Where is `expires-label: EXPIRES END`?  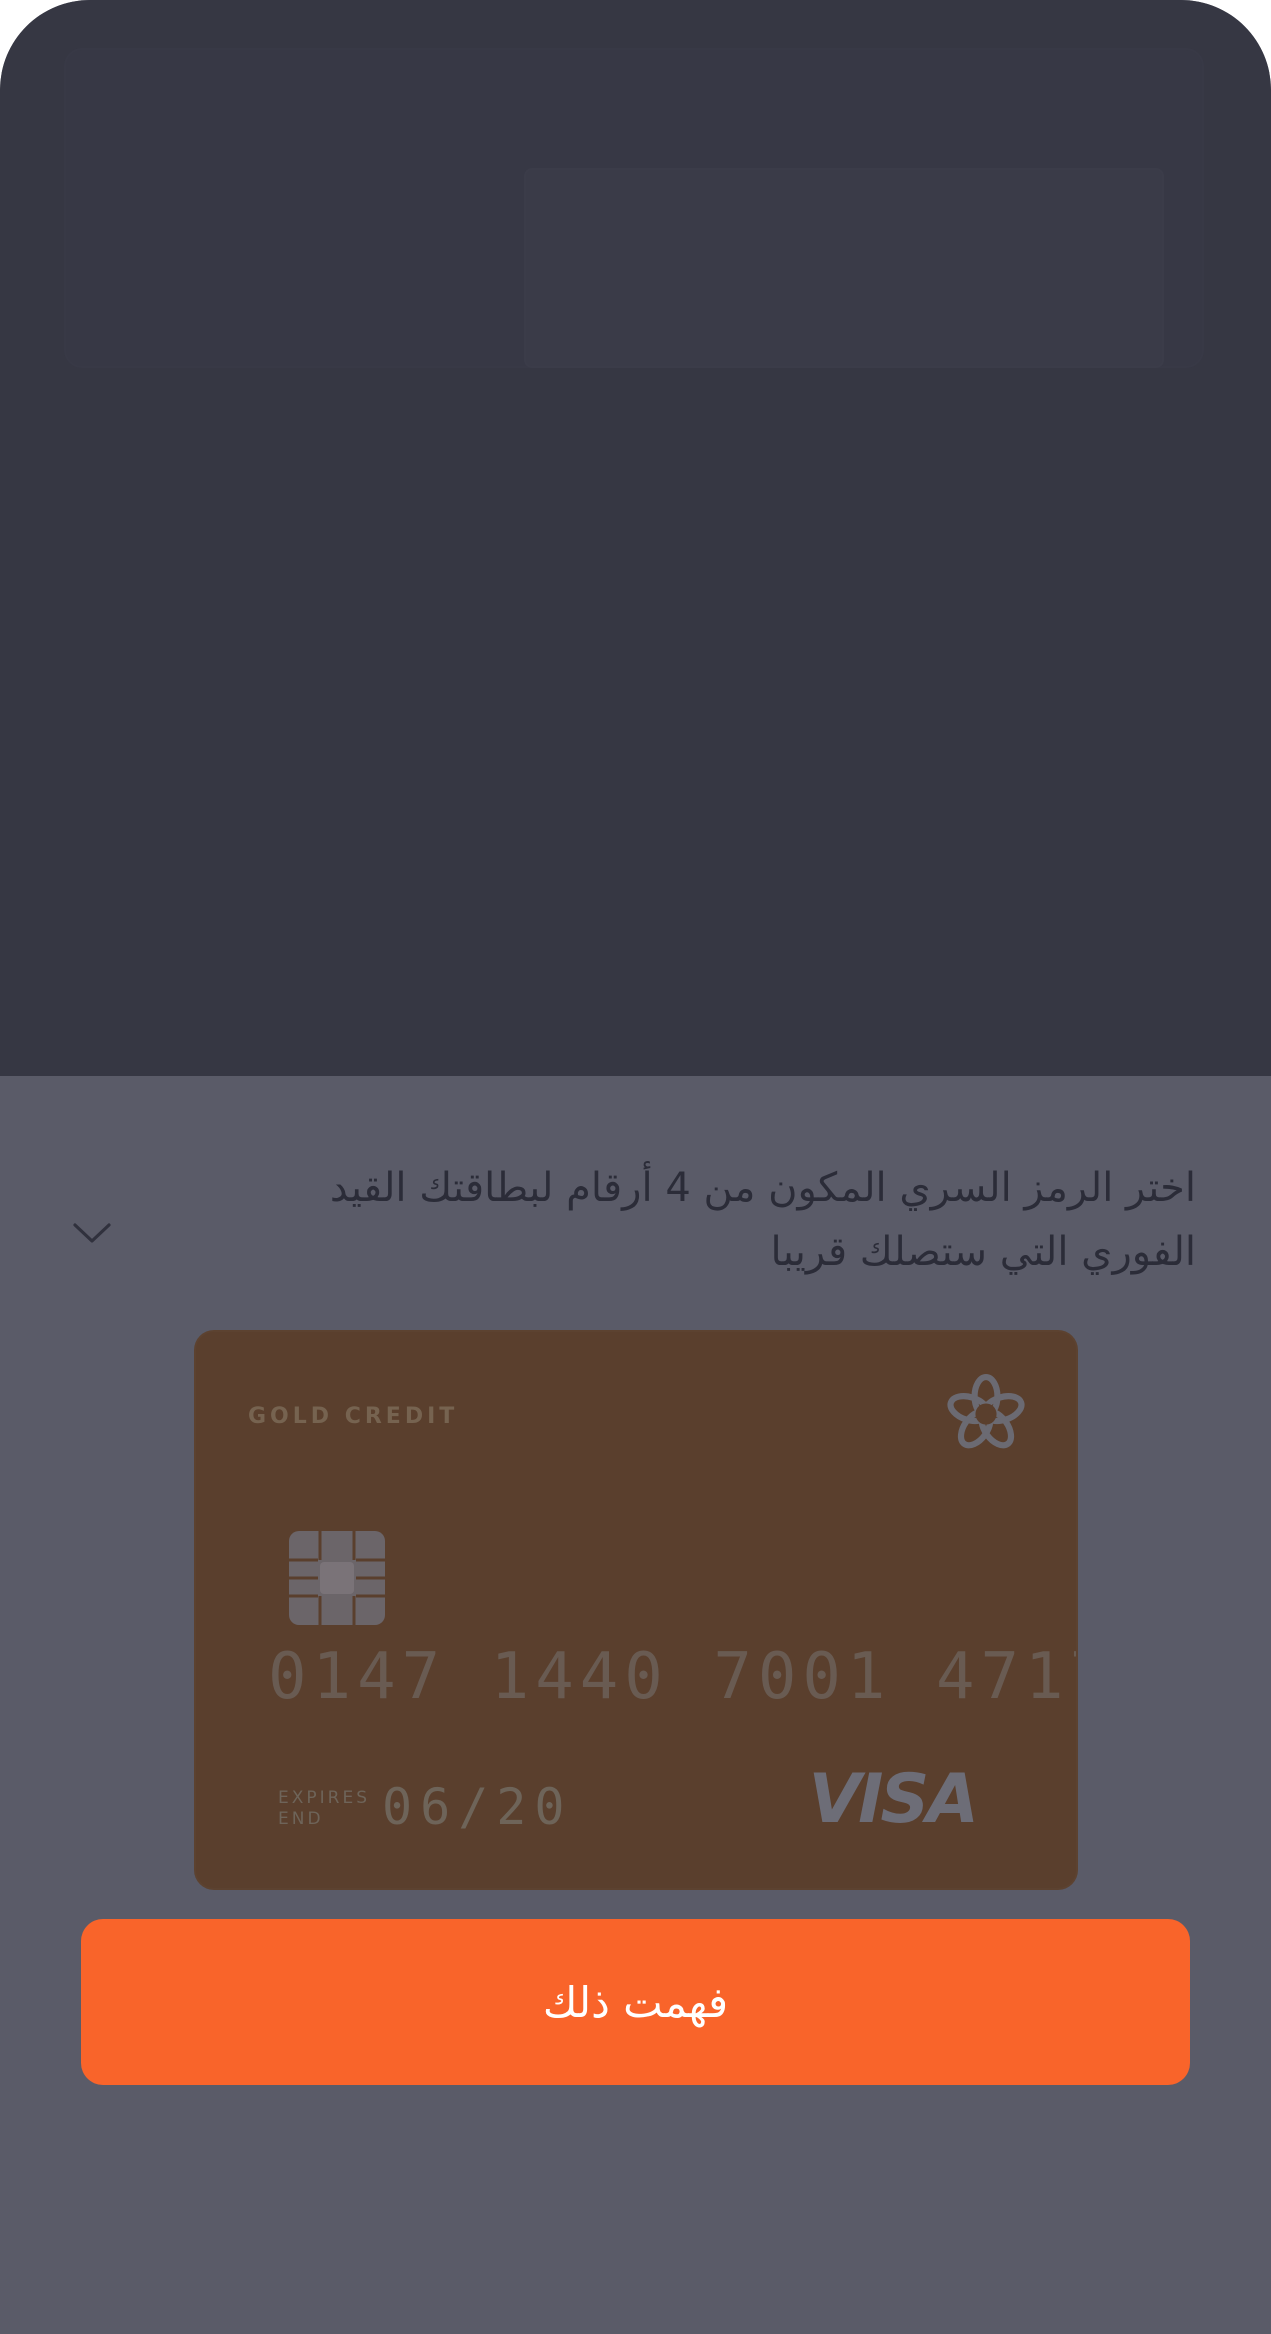
expires-label: EXPIRES END is located at coordinates (324, 1808).